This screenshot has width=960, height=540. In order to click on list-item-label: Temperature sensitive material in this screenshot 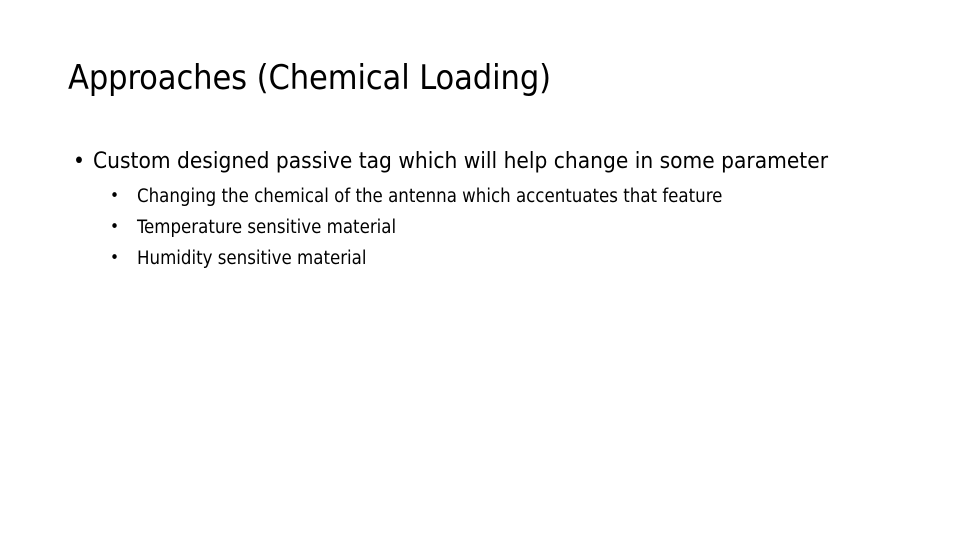, I will do `click(267, 227)`.